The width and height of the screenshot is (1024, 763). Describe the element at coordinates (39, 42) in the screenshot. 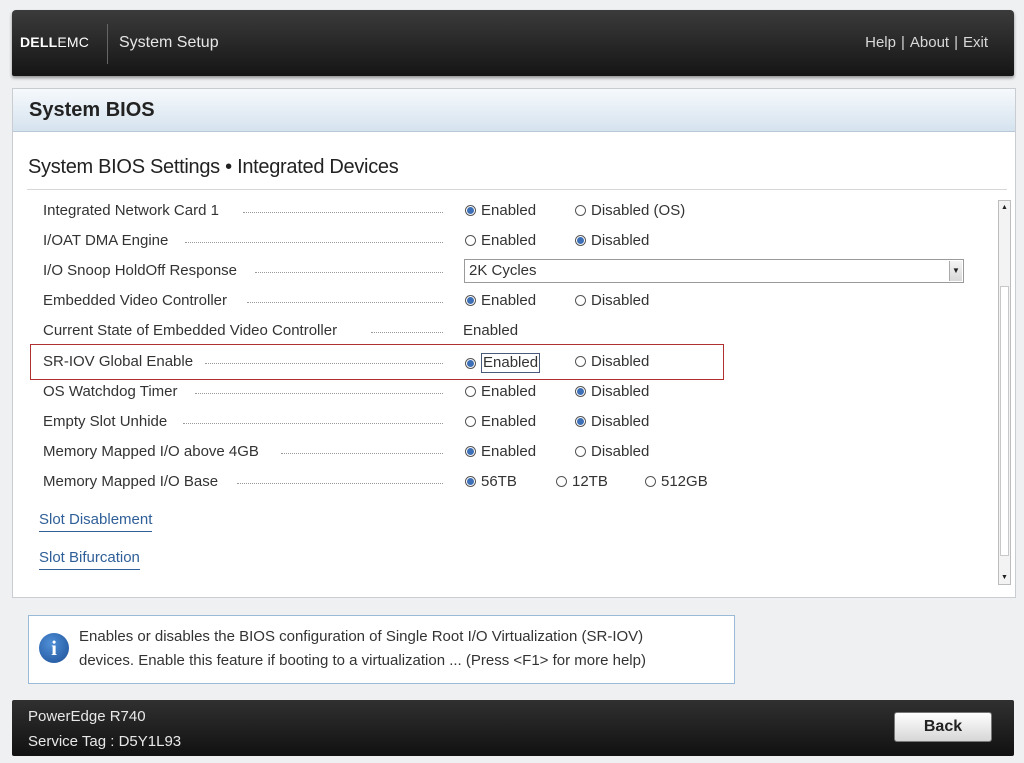

I see `logo-dell-text: DELL` at that location.